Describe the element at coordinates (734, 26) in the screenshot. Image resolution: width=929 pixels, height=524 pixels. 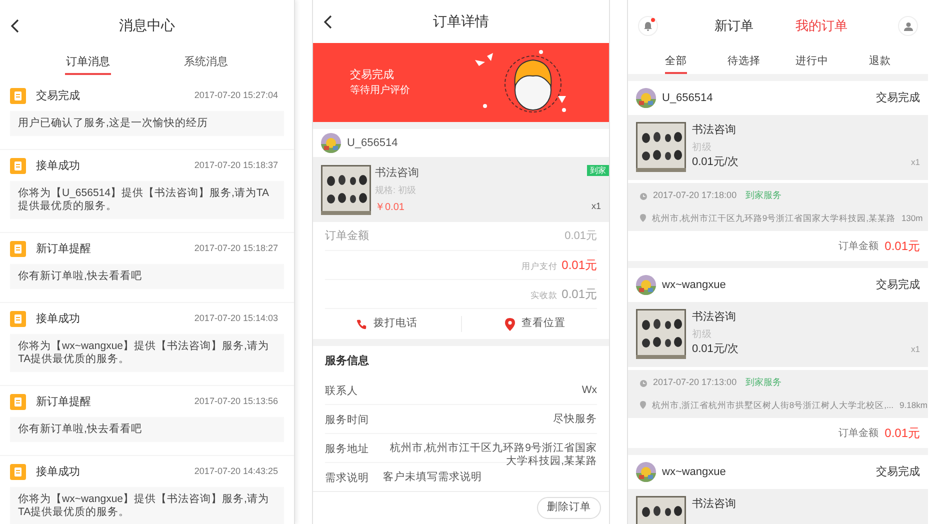
I see `top-tab: 新订单` at that location.